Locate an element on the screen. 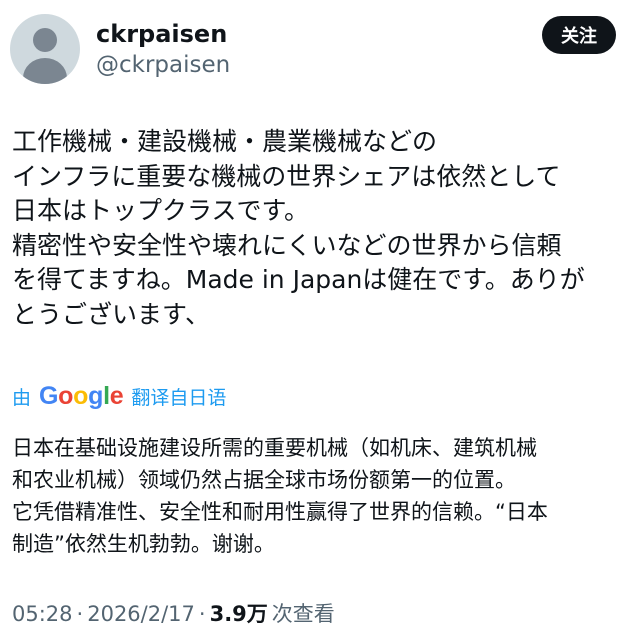  avatar-body-shape is located at coordinates (45, 71).